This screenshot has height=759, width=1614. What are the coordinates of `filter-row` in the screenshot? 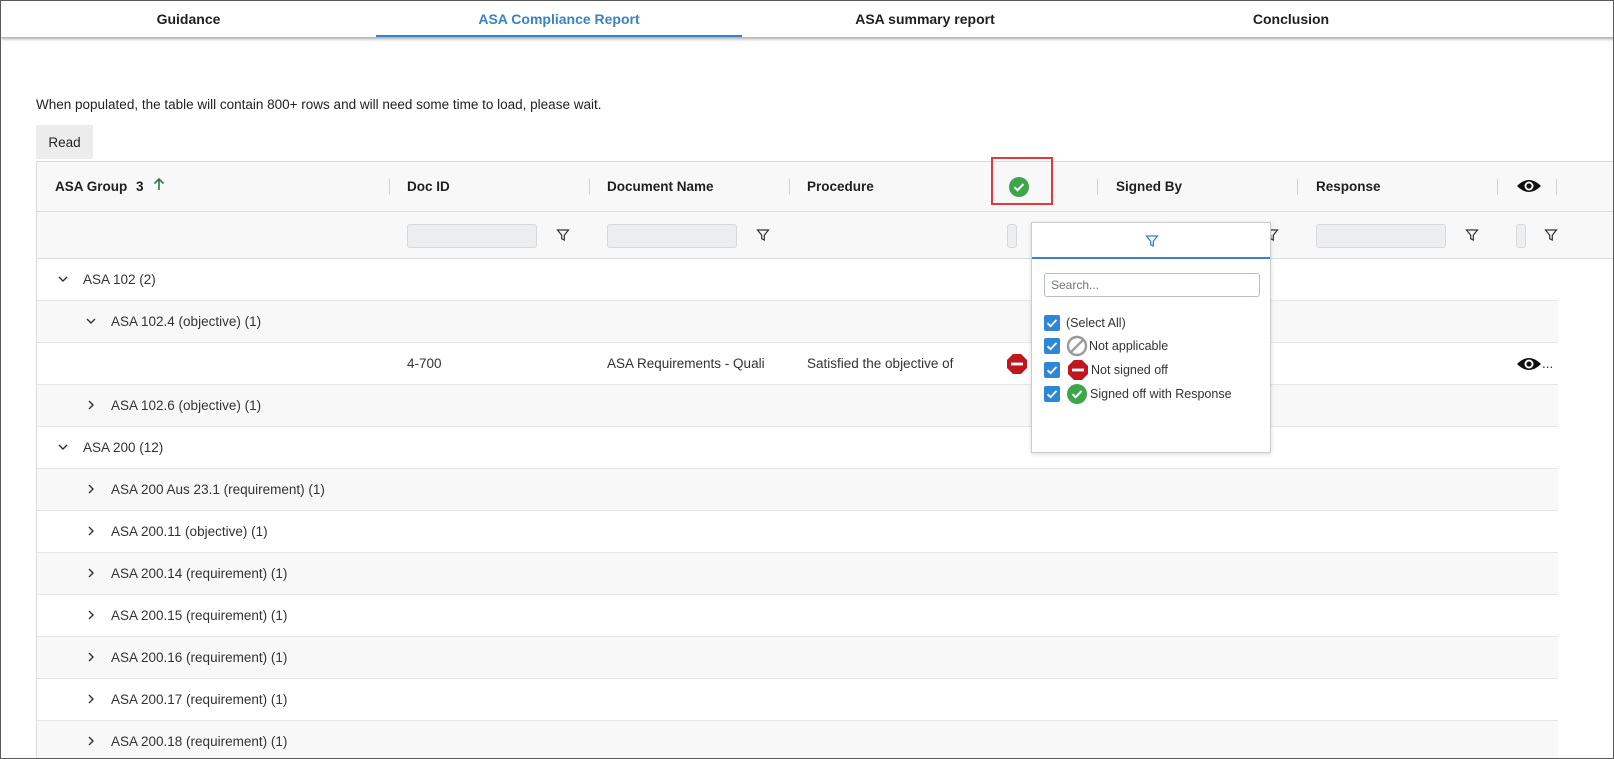 It's located at (825, 235).